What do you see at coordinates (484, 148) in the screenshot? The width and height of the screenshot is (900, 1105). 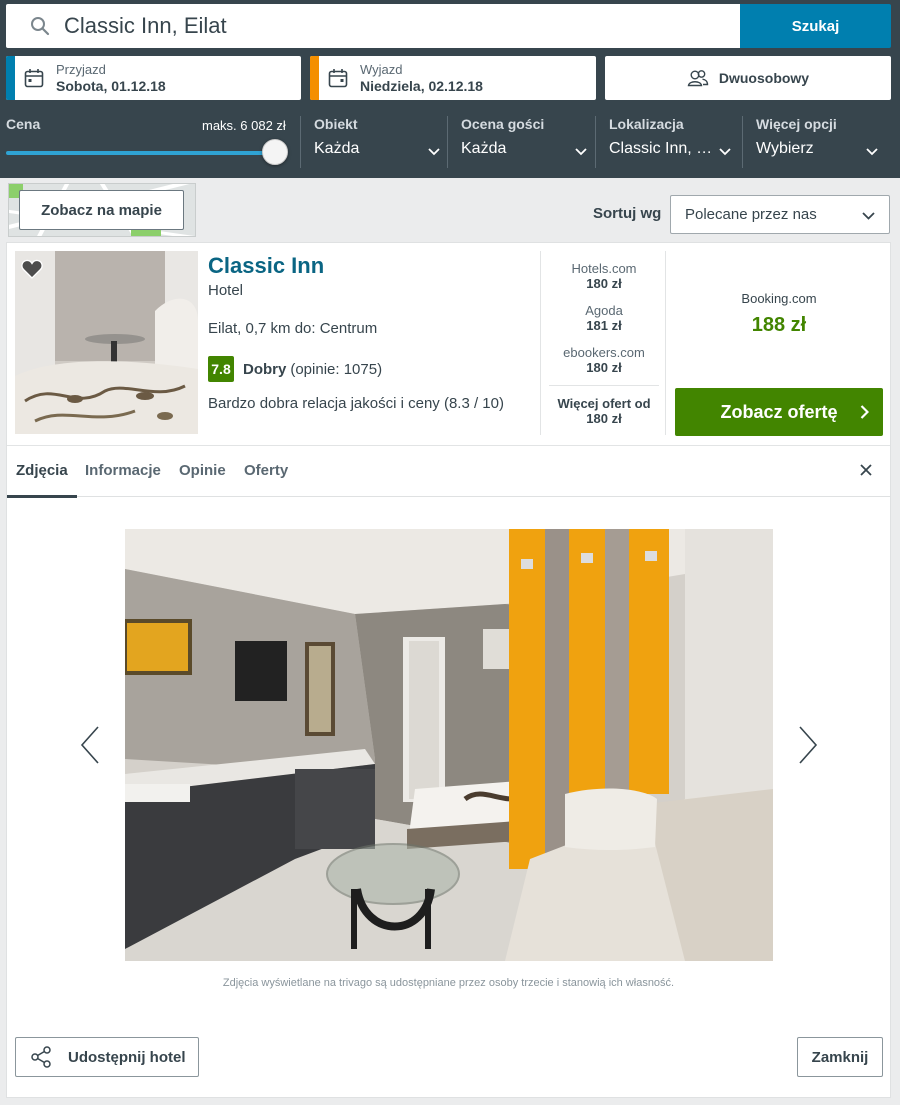 I see `rating-filter-value: Każda` at bounding box center [484, 148].